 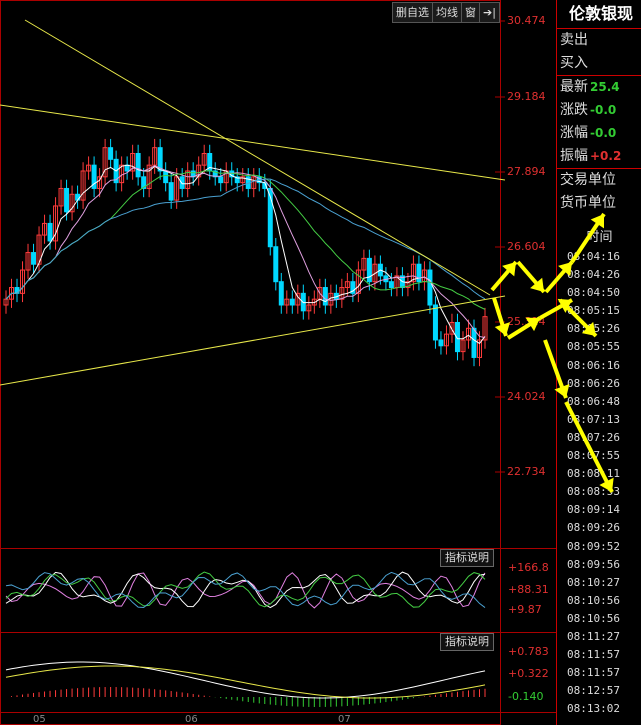 I want to click on time-item: 08:11:27, so click(x=593, y=636).